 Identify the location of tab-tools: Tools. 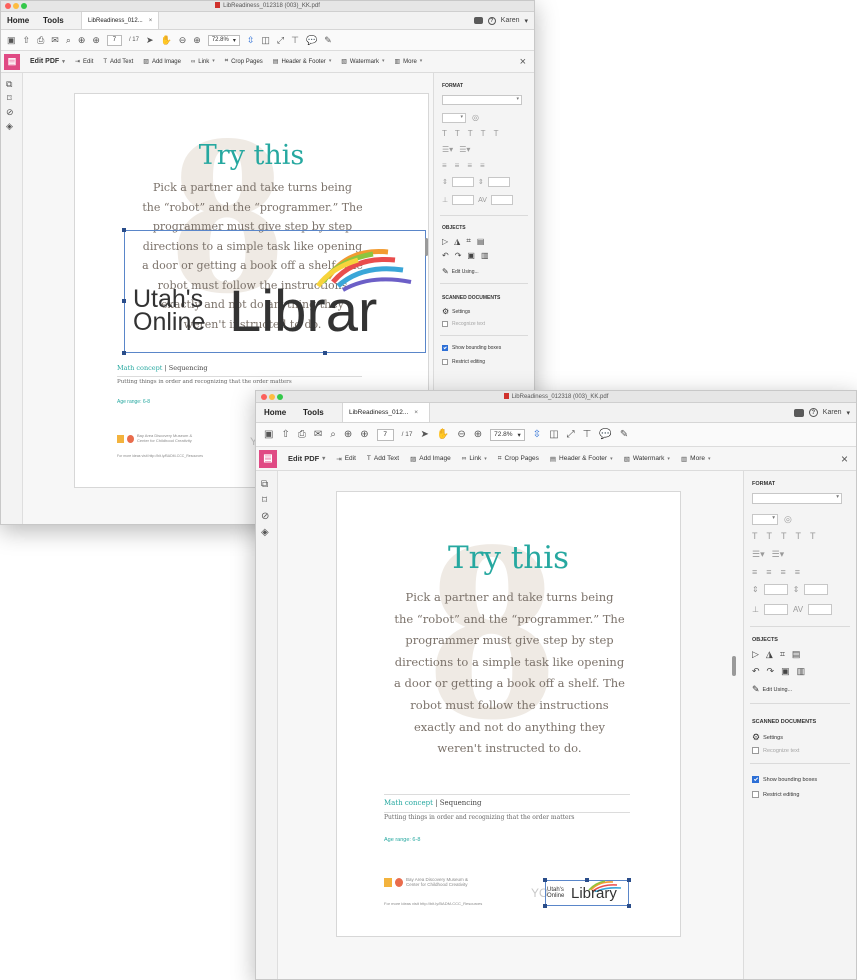
(53, 20).